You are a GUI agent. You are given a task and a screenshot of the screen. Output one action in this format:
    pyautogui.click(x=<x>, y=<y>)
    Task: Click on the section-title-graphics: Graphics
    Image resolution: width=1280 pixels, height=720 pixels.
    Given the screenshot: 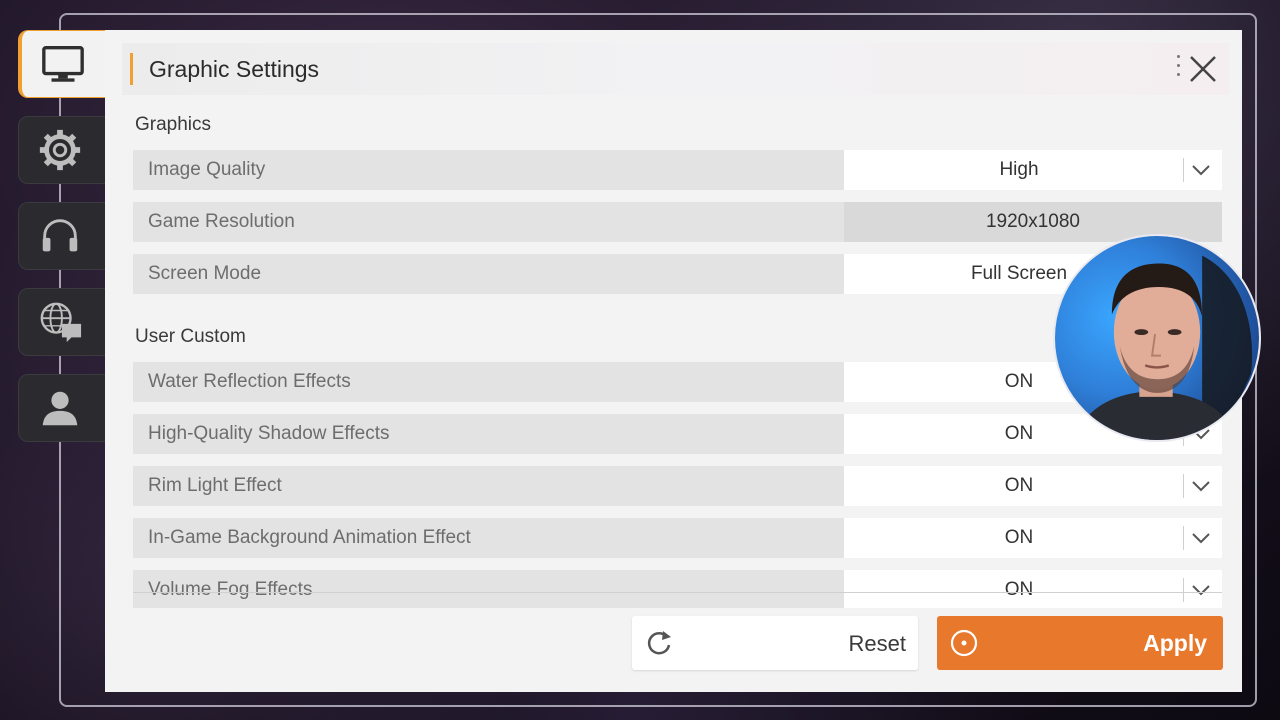 What is the action you would take?
    pyautogui.click(x=173, y=124)
    